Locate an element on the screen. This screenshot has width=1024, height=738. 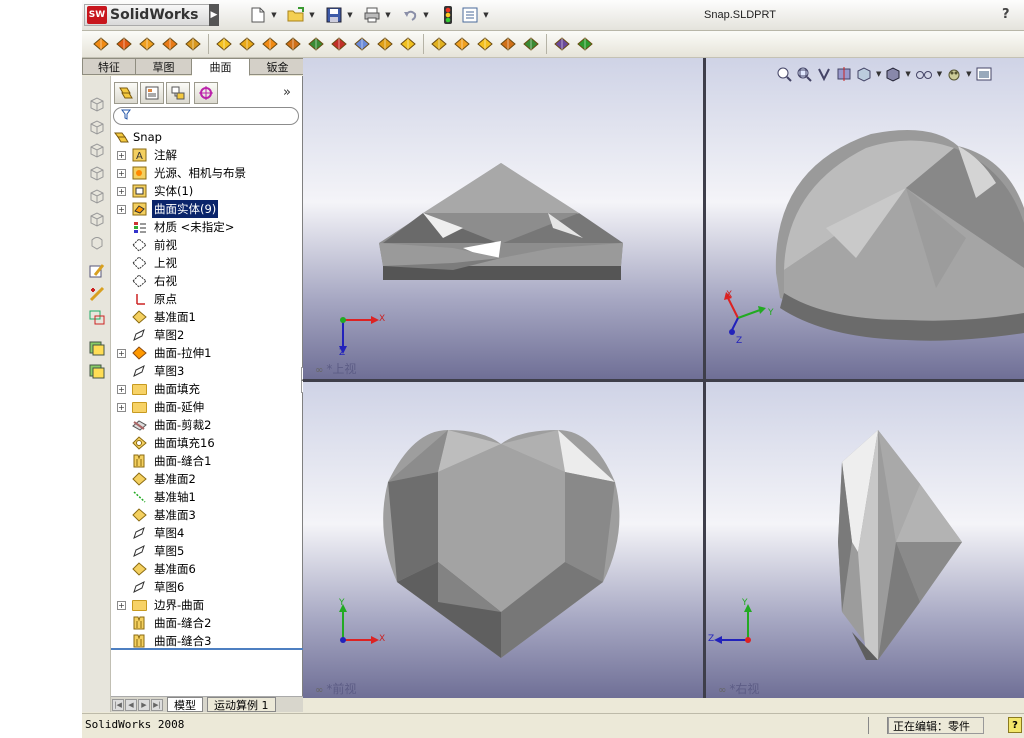
apply-scene-icon is located at coordinates (984, 74).